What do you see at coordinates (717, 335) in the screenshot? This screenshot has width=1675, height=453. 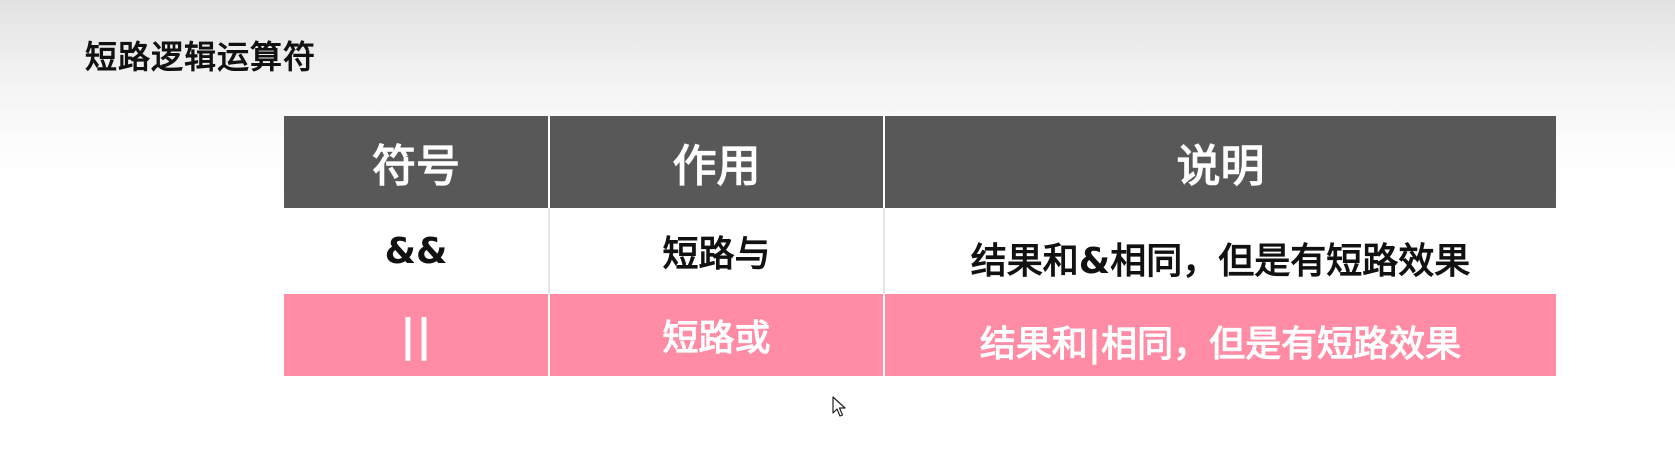 I see `cell-function: 短路或` at bounding box center [717, 335].